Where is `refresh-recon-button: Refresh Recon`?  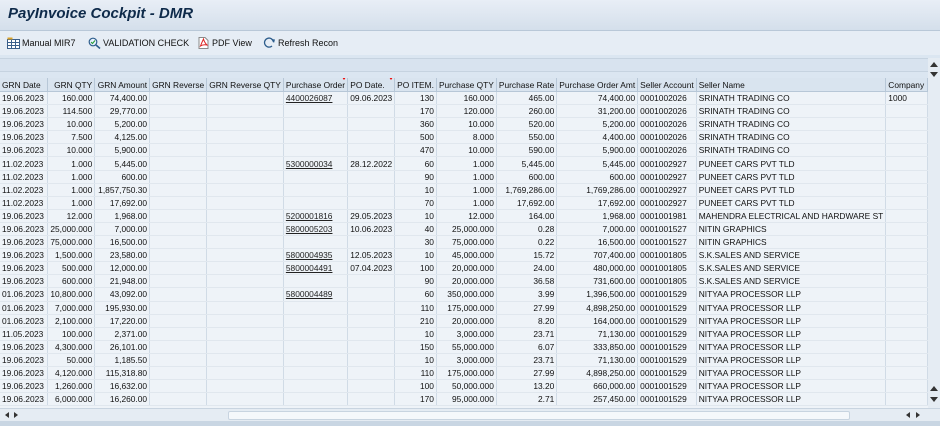 refresh-recon-button: Refresh Recon is located at coordinates (300, 43).